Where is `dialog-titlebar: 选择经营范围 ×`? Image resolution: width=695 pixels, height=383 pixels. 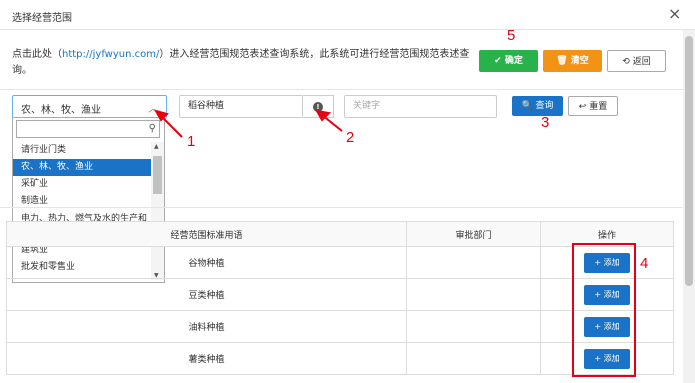
dialog-titlebar: 选择经营范围 × is located at coordinates (347, 15).